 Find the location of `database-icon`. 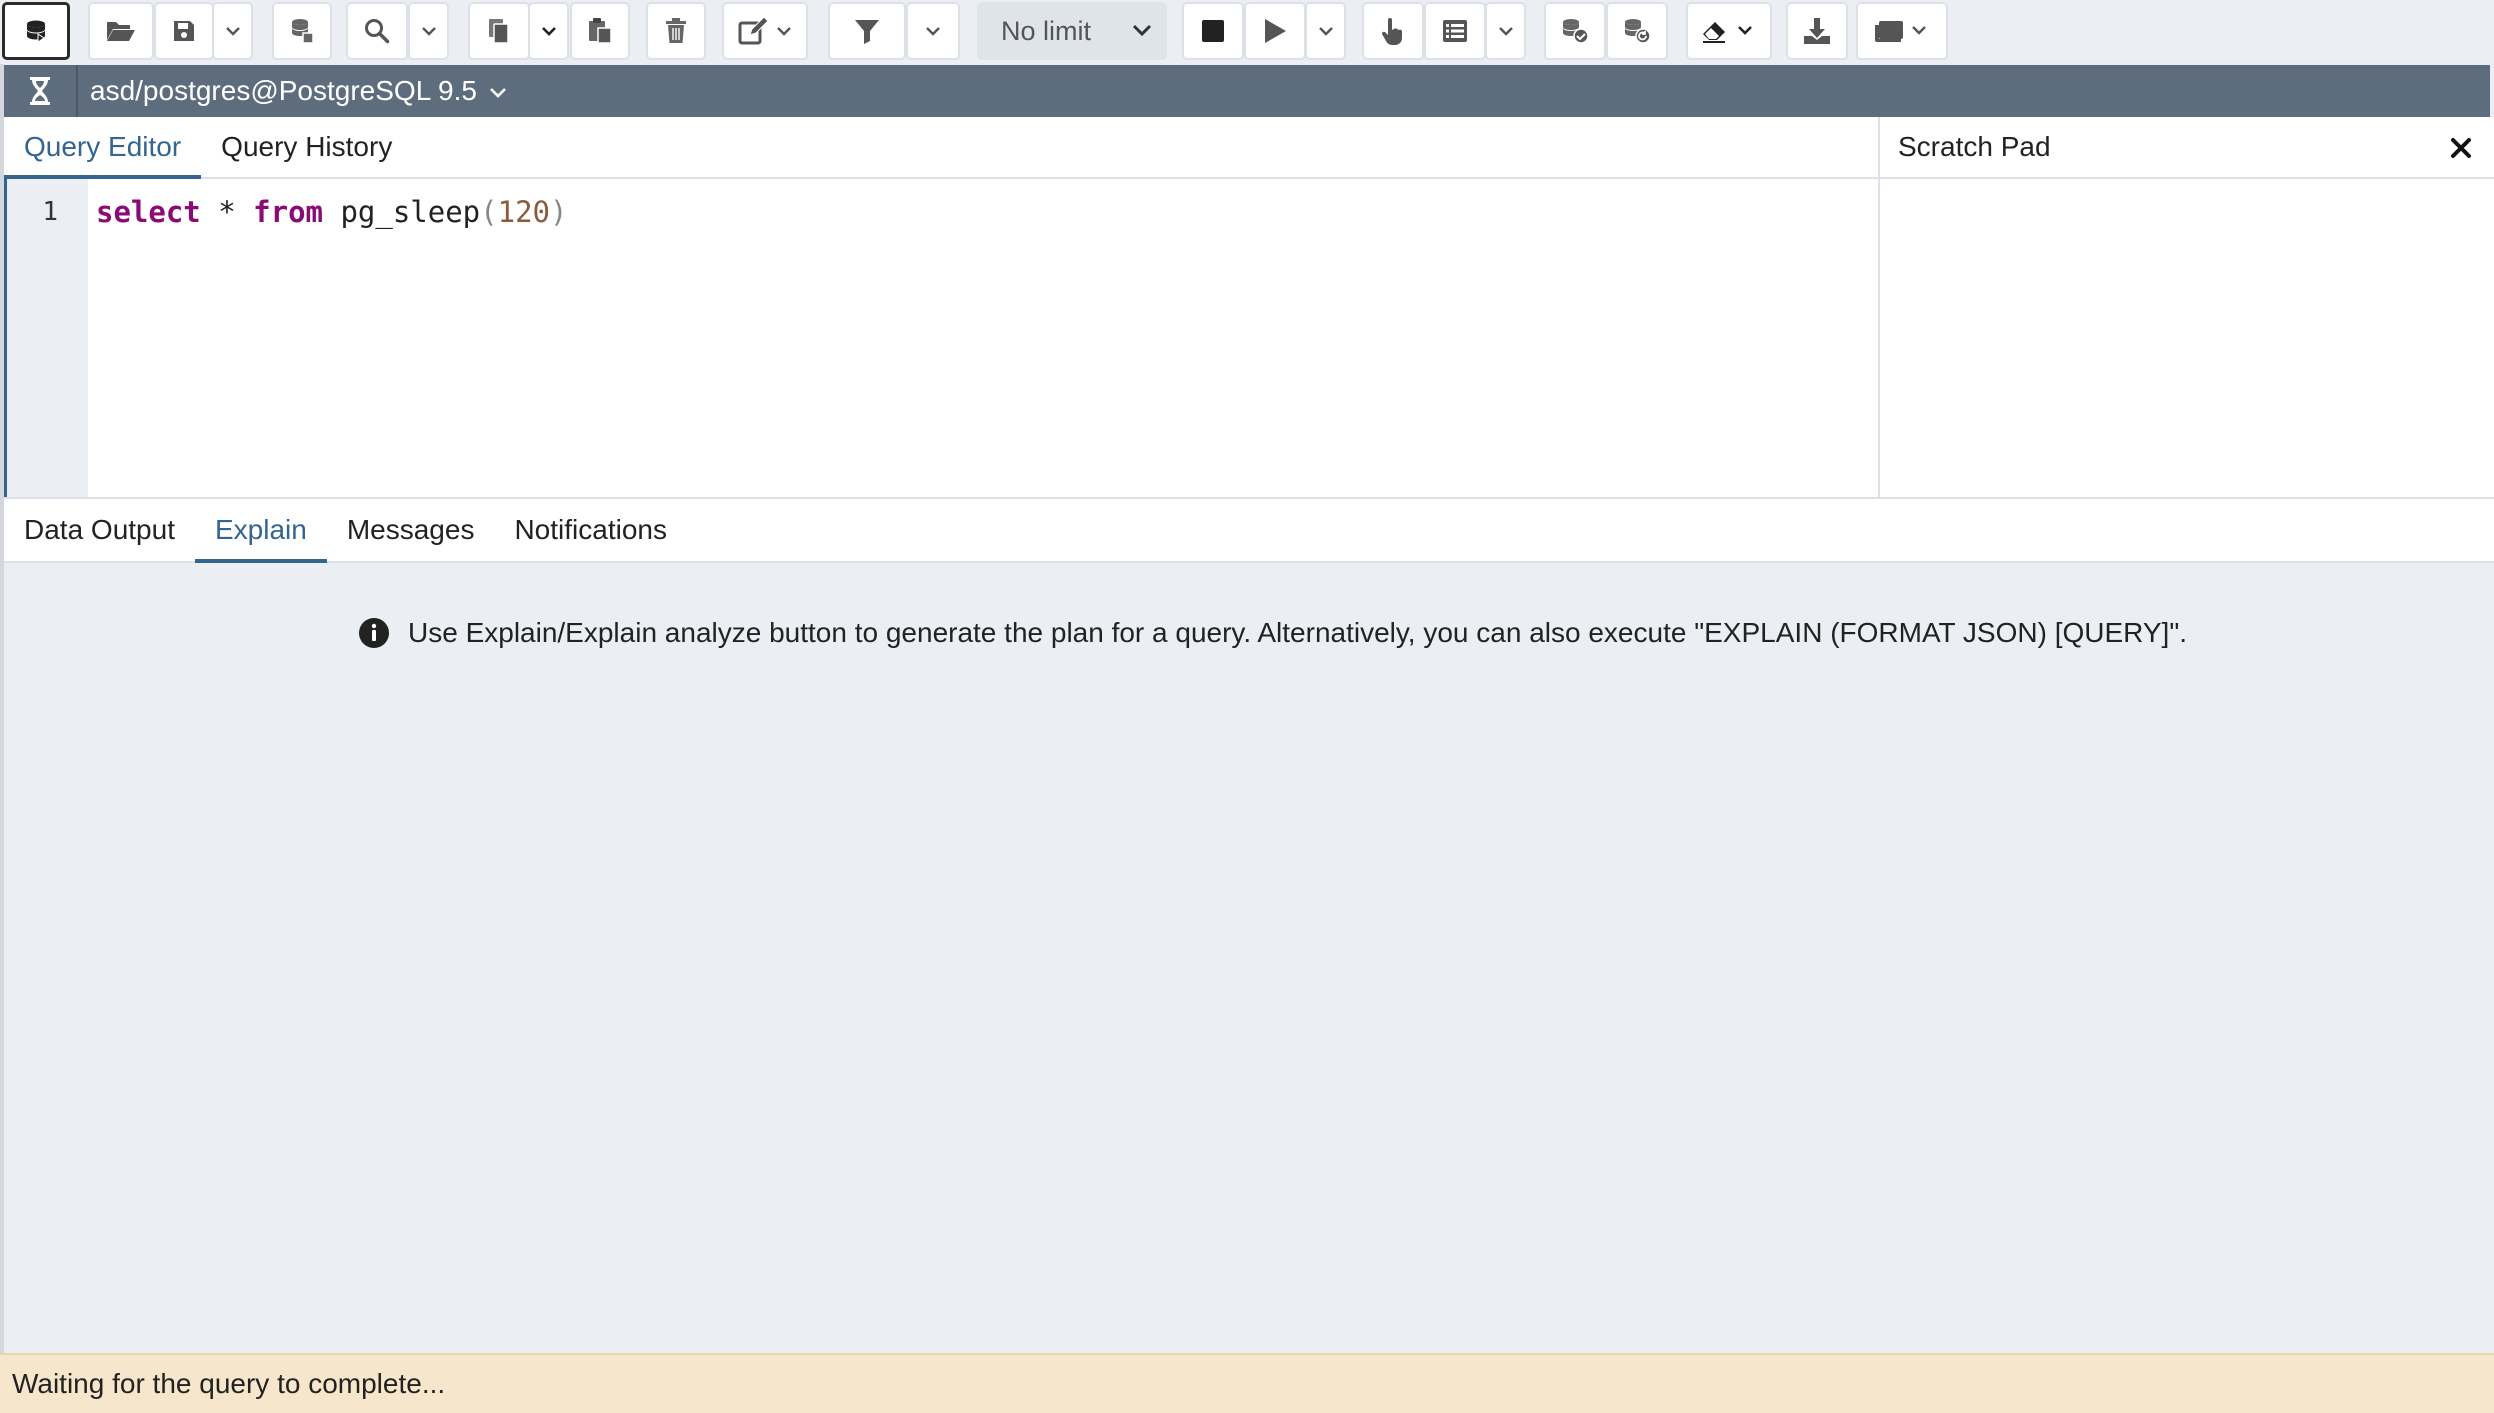

database-icon is located at coordinates (36, 31).